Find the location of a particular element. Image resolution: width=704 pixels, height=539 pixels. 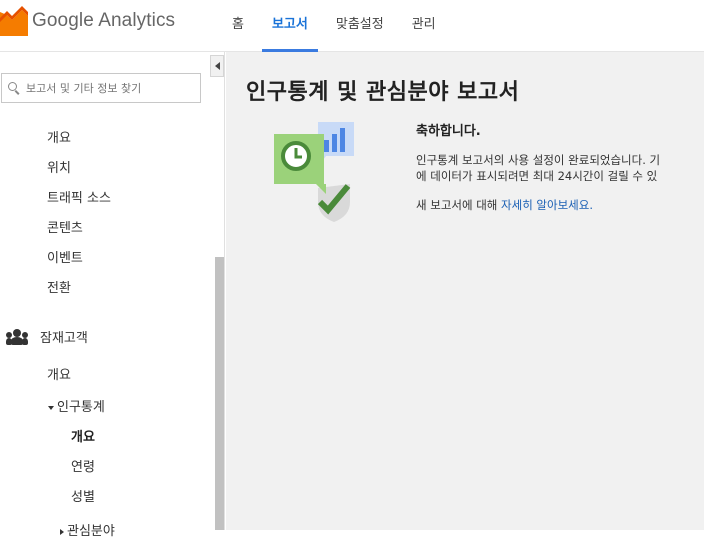

triangle-down-icon is located at coordinates (51, 407).